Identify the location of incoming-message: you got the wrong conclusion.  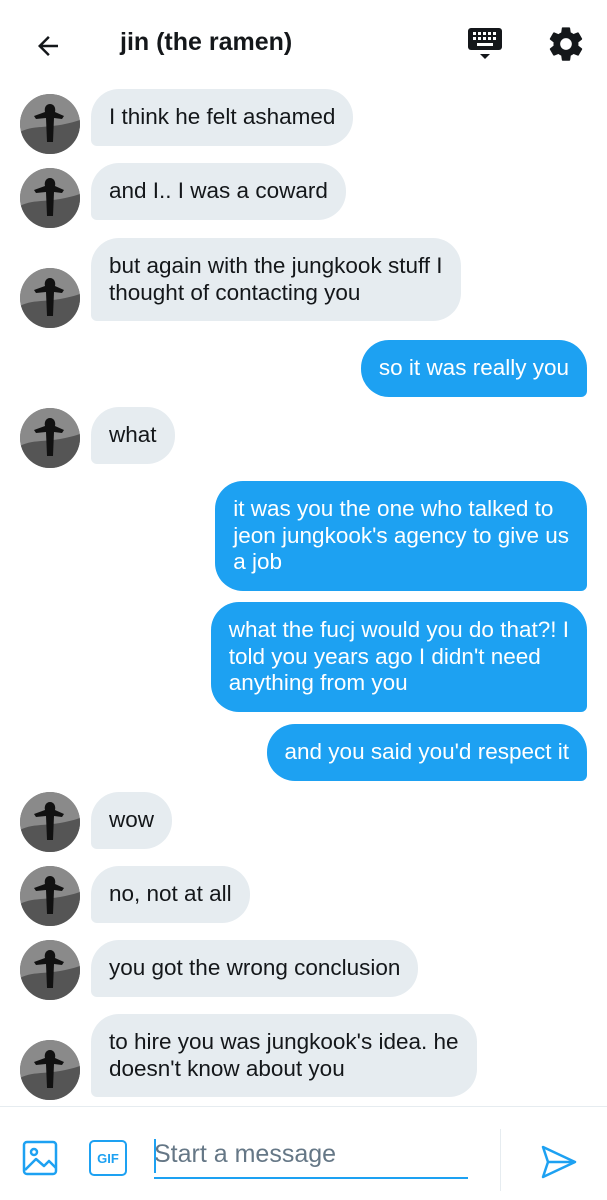
(255, 968).